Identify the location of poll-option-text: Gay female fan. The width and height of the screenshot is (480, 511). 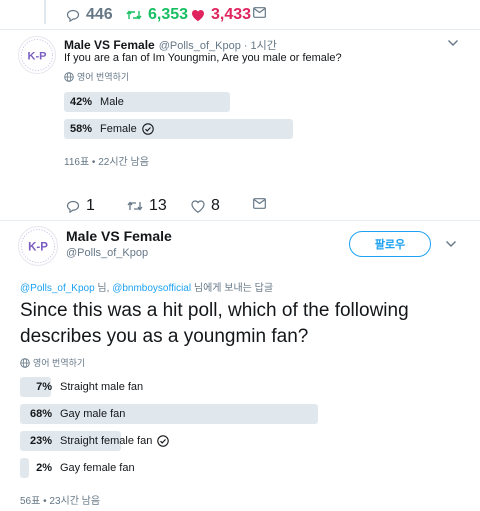
(97, 468).